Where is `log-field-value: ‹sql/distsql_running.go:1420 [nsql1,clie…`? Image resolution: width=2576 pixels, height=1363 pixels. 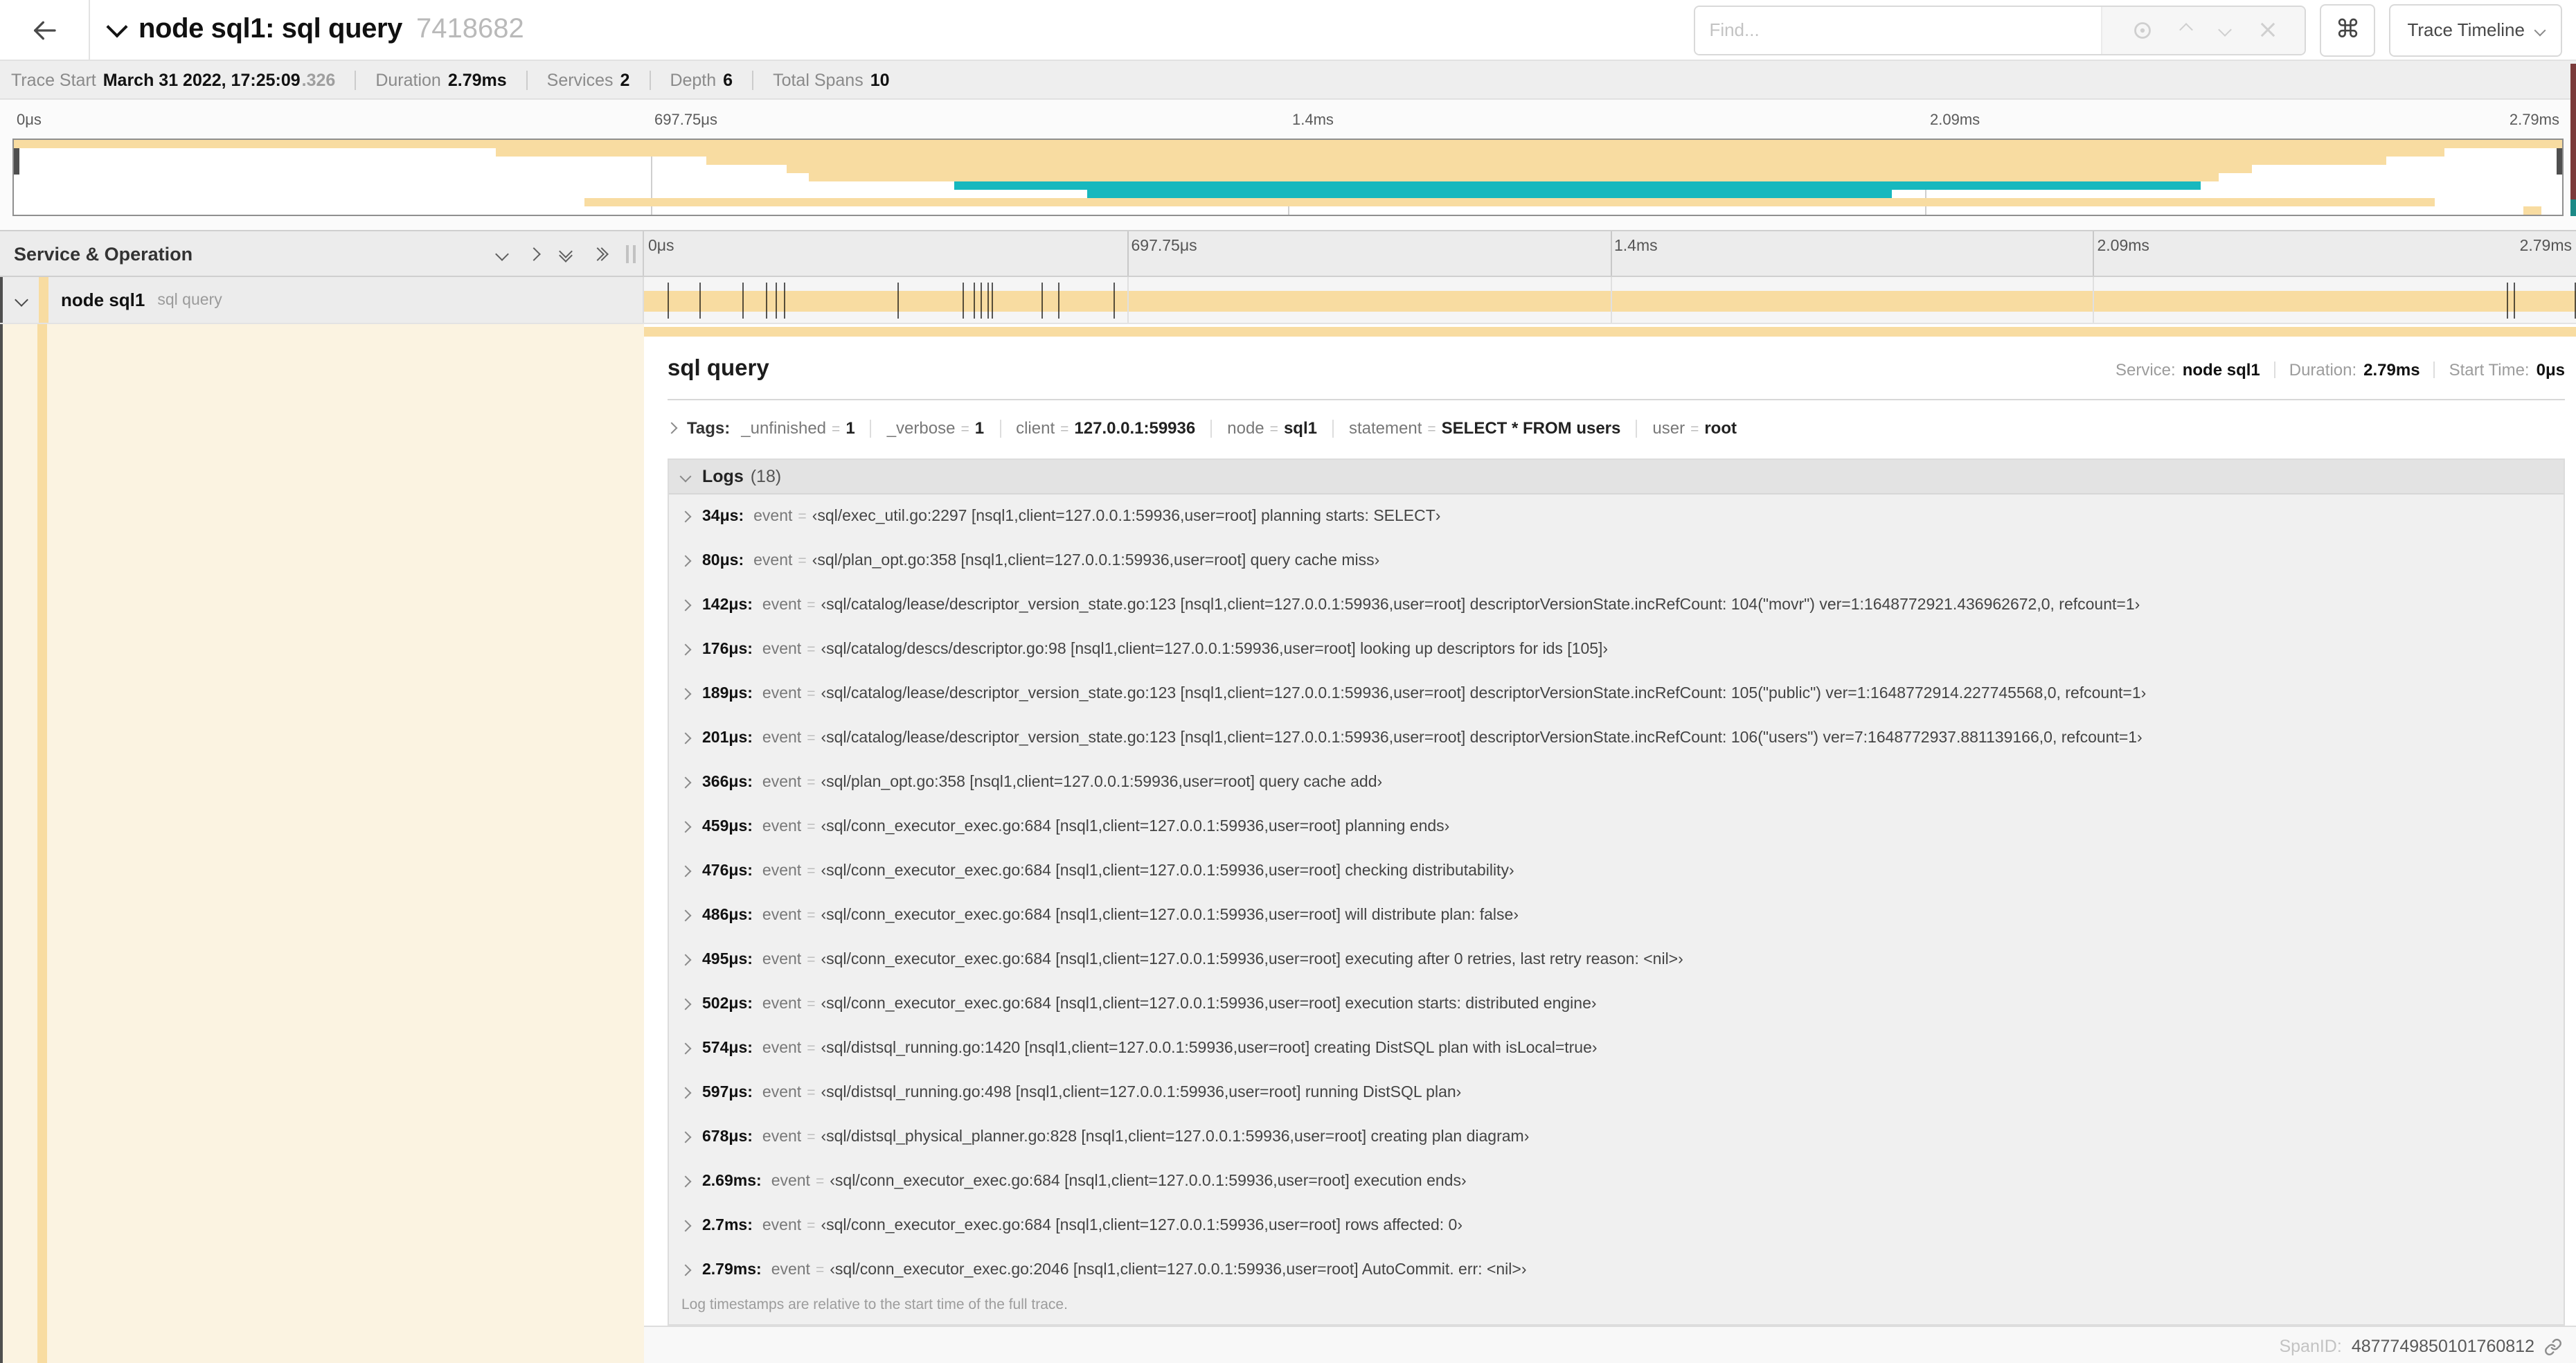 log-field-value: ‹sql/distsql_running.go:1420 [nsql1,clie… is located at coordinates (1209, 1048).